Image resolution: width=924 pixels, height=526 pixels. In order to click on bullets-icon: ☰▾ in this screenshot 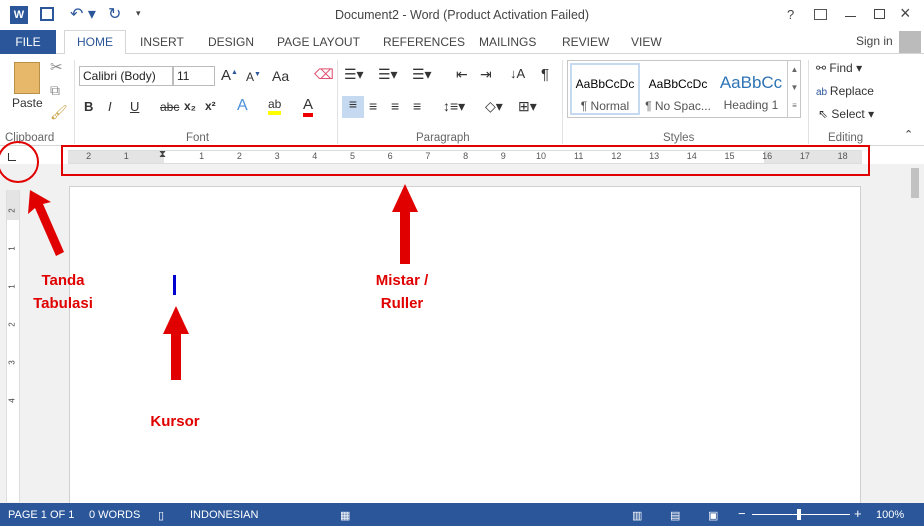, I will do `click(354, 74)`.